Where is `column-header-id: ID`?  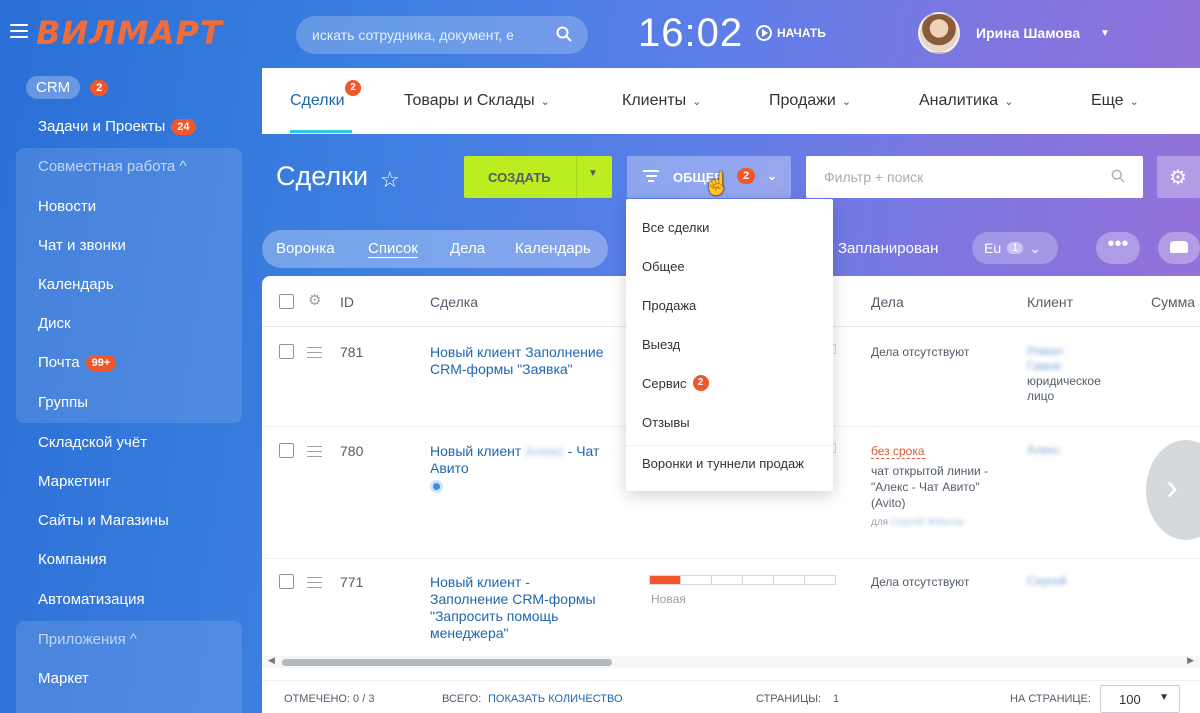
column-header-id: ID is located at coordinates (347, 302).